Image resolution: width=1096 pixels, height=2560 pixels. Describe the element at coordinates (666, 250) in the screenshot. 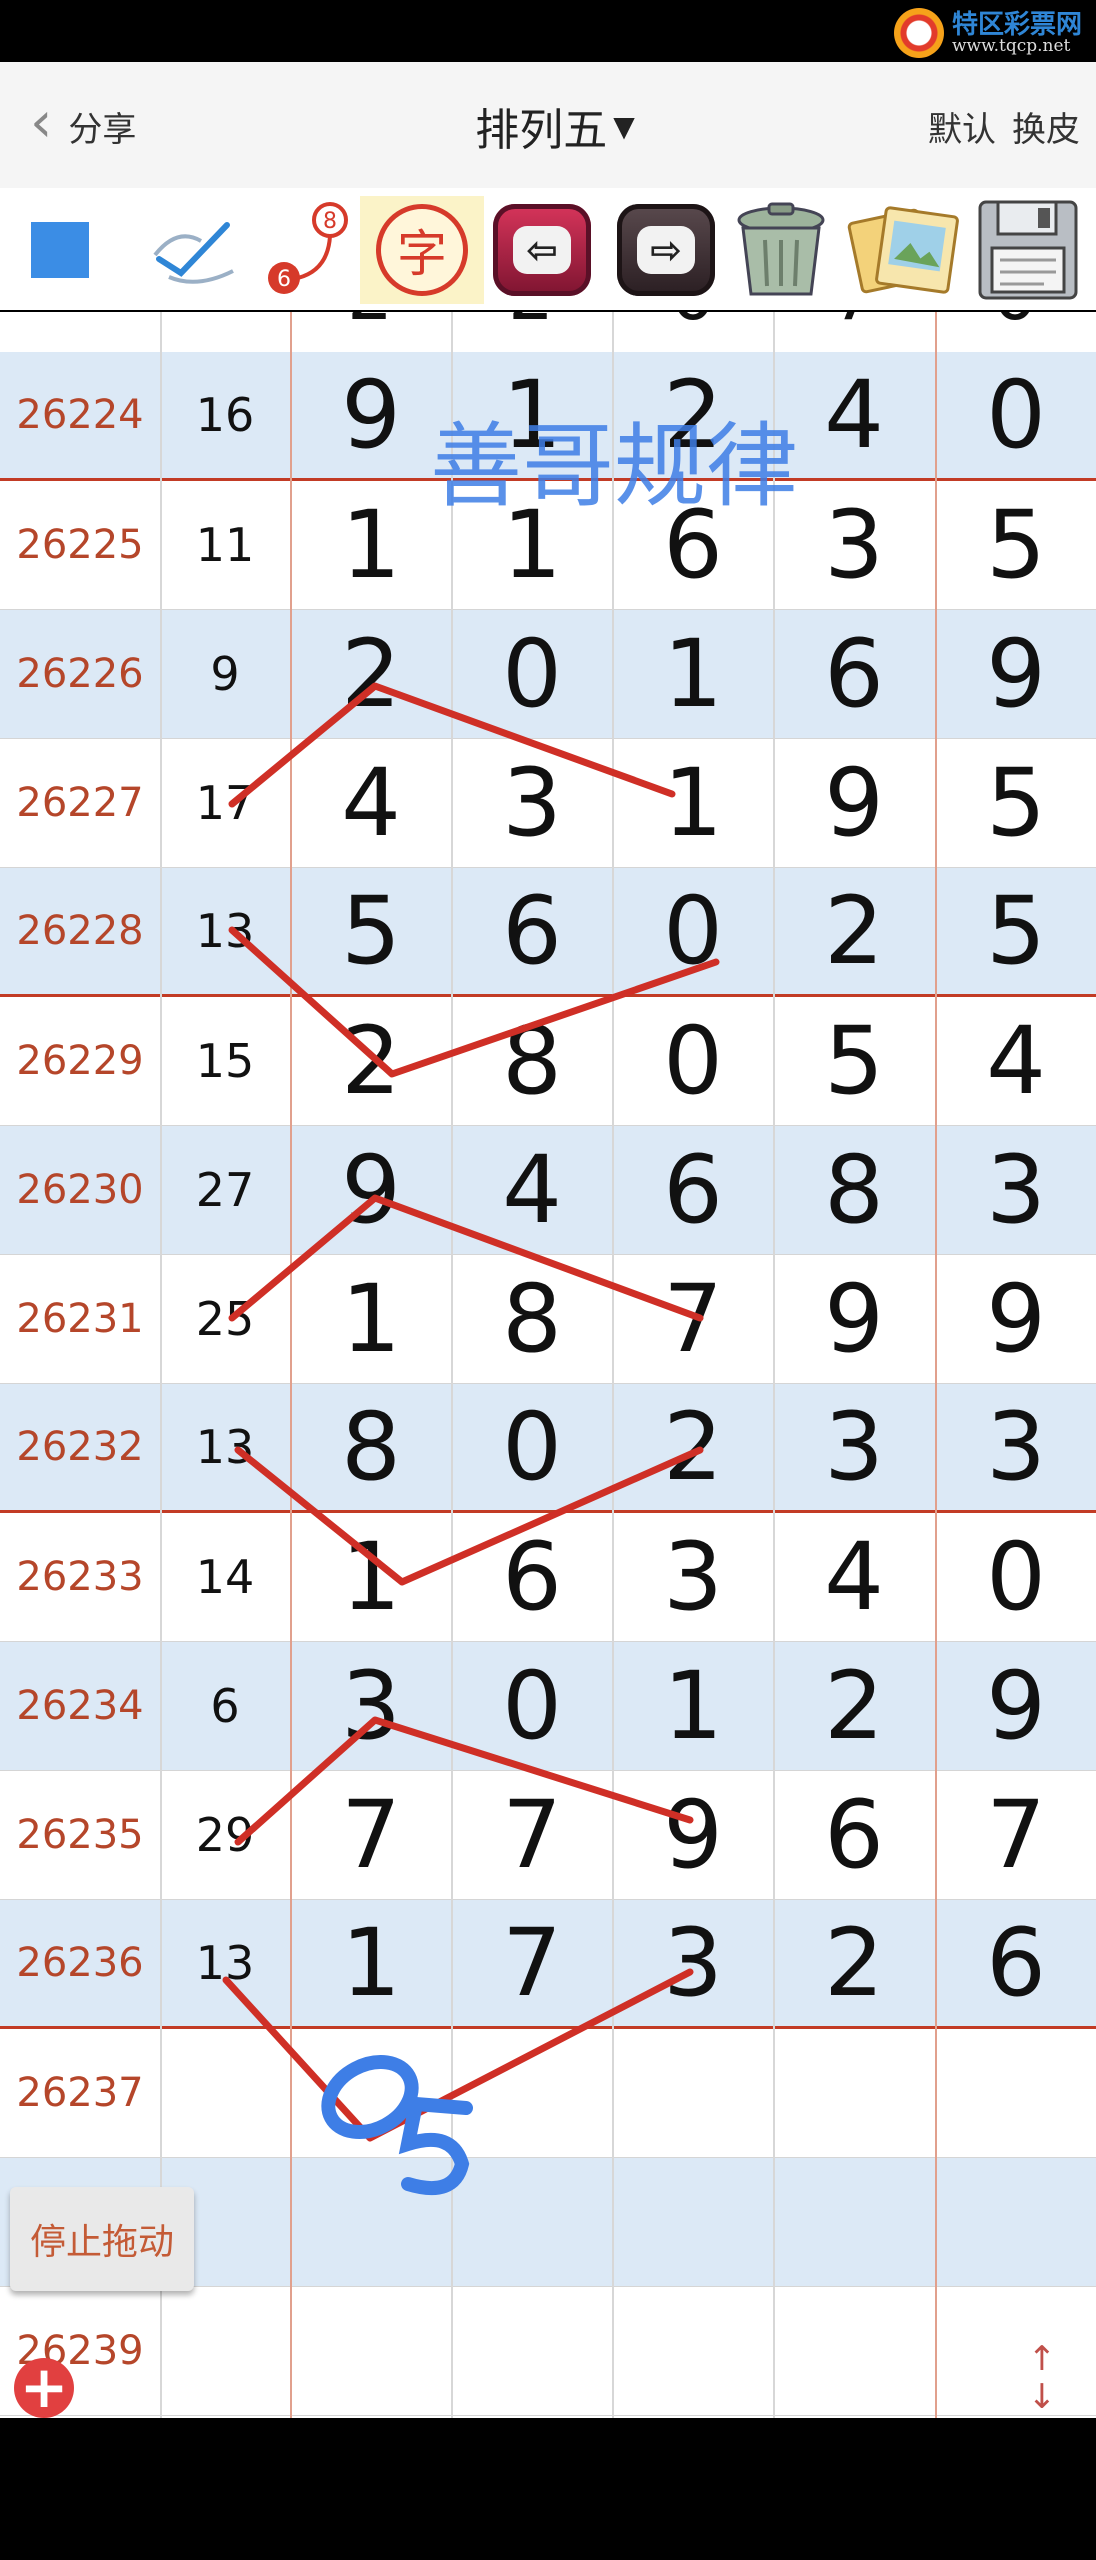

I see `next-icon: ⇨` at that location.